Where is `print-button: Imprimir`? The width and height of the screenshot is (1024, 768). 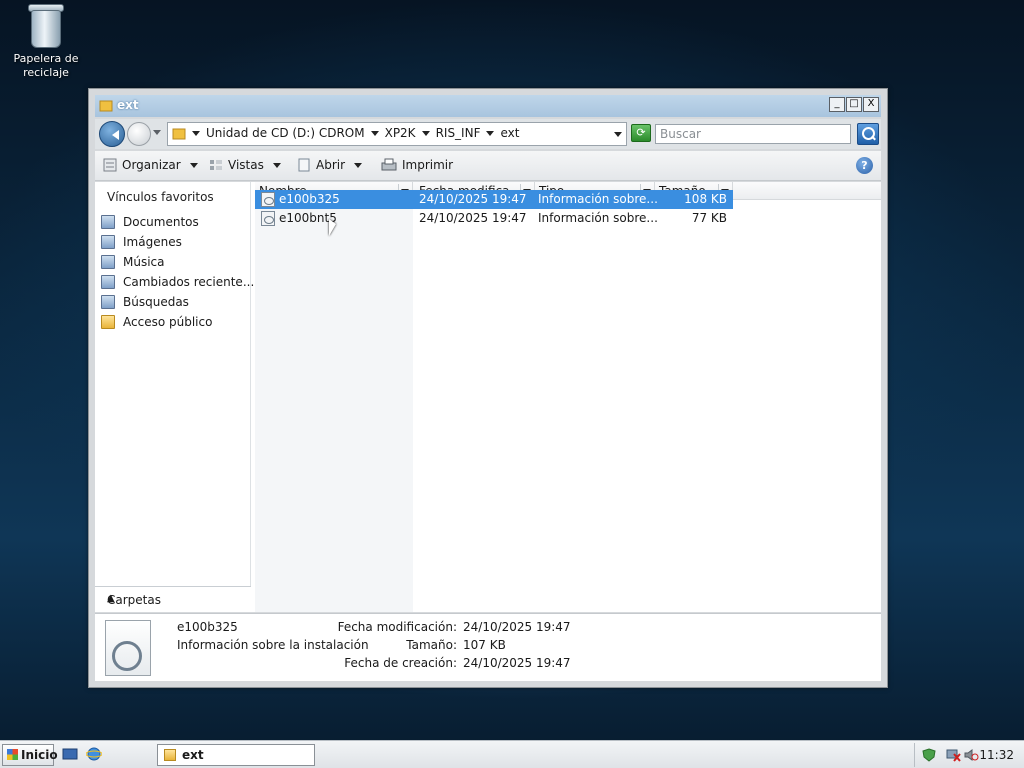 print-button: Imprimir is located at coordinates (417, 165).